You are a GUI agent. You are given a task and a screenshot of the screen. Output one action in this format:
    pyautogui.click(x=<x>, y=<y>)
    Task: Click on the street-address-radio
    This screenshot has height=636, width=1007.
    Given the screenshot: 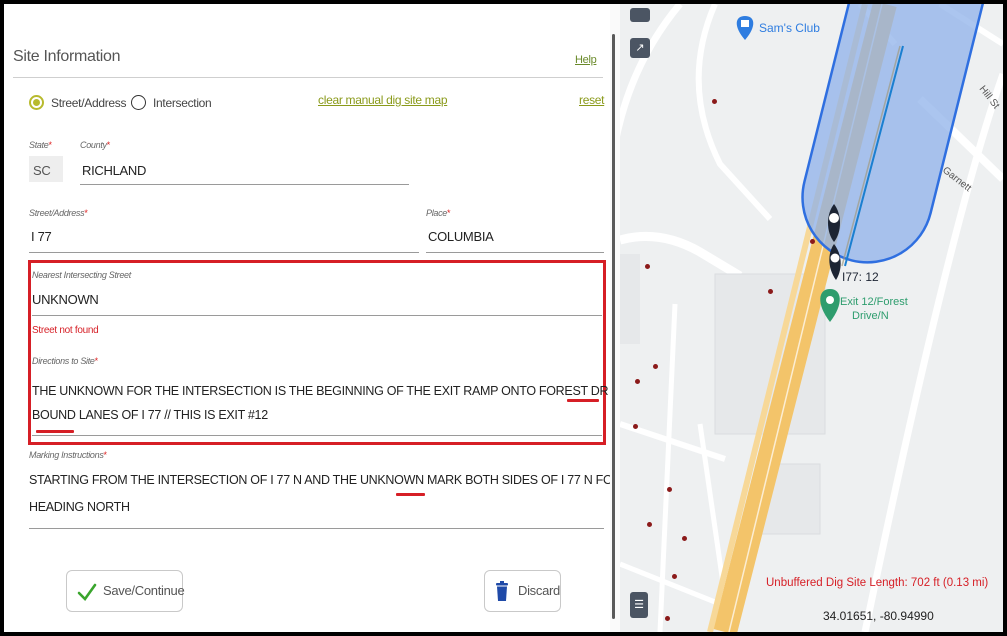 What is the action you would take?
    pyautogui.click(x=36, y=102)
    